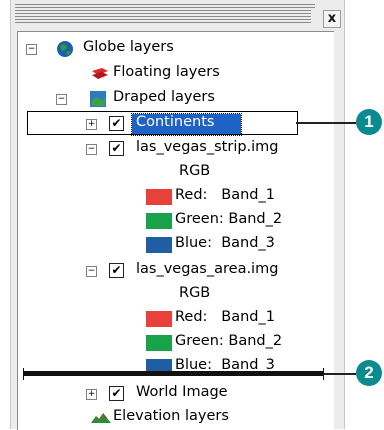  Describe the element at coordinates (225, 243) in the screenshot. I see `band-label: Blue: Band_3` at that location.